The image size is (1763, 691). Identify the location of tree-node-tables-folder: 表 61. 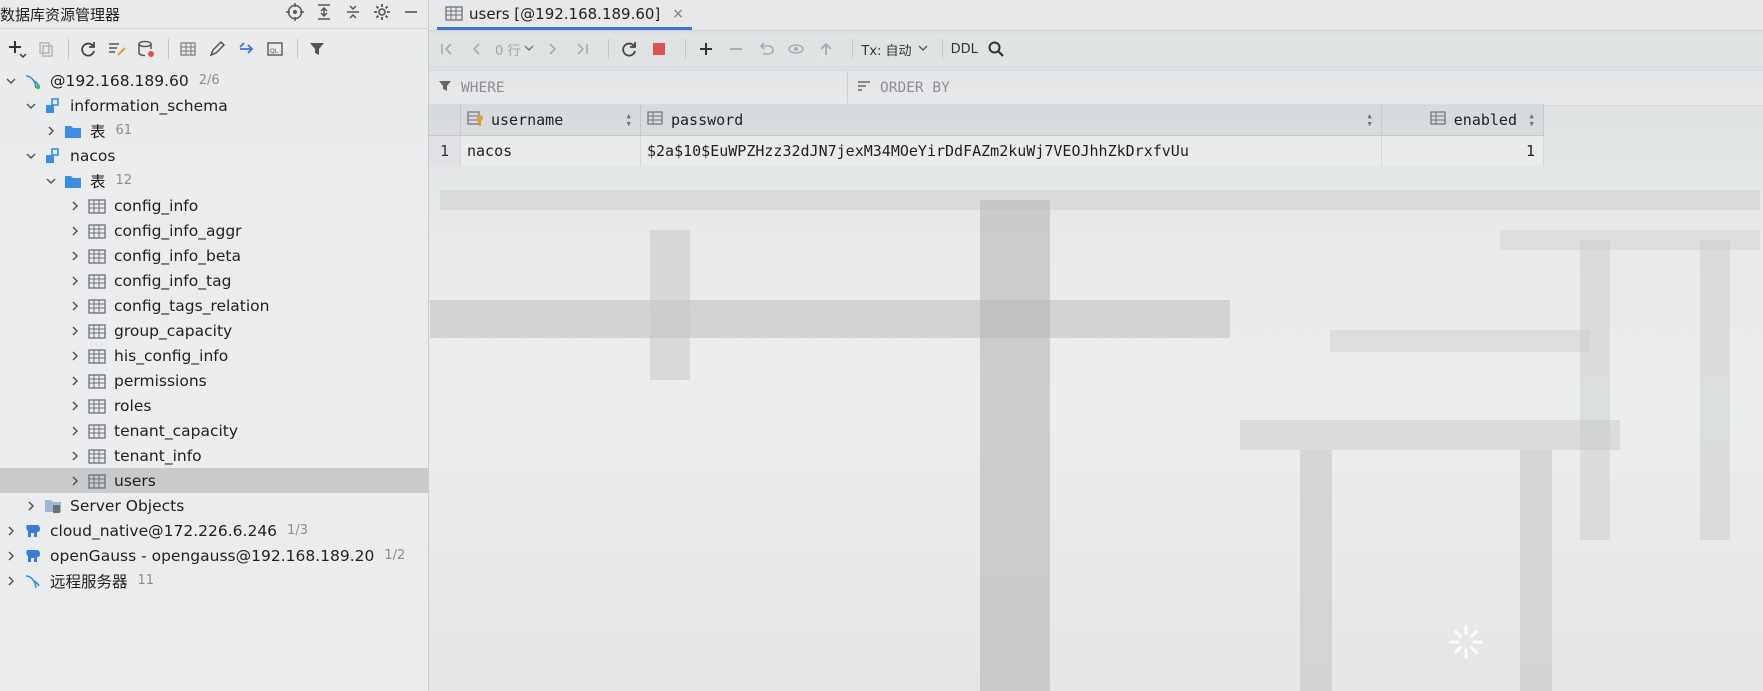
(214, 130).